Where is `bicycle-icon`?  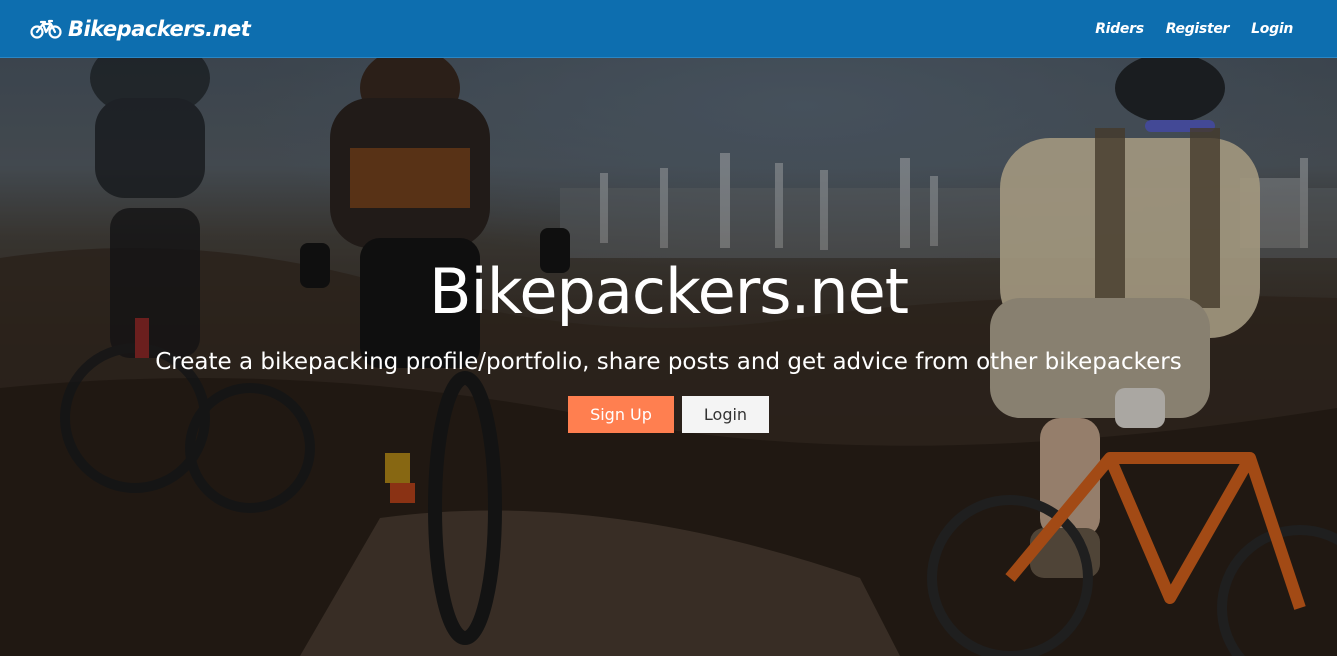 bicycle-icon is located at coordinates (46, 29).